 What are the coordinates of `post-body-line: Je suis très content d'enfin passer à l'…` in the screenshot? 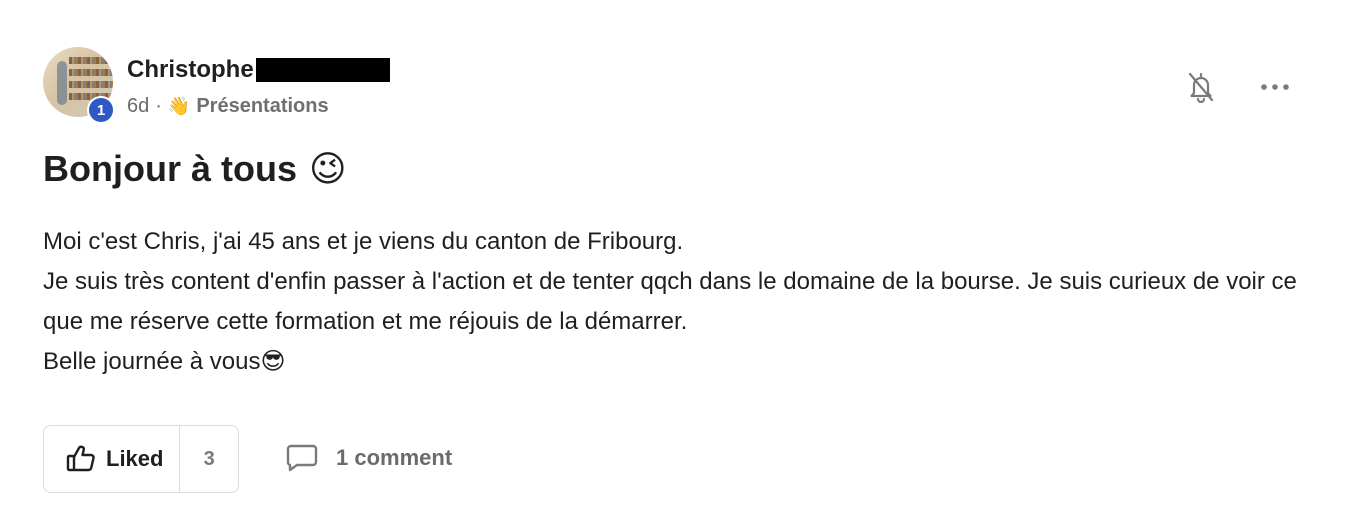 It's located at (670, 301).